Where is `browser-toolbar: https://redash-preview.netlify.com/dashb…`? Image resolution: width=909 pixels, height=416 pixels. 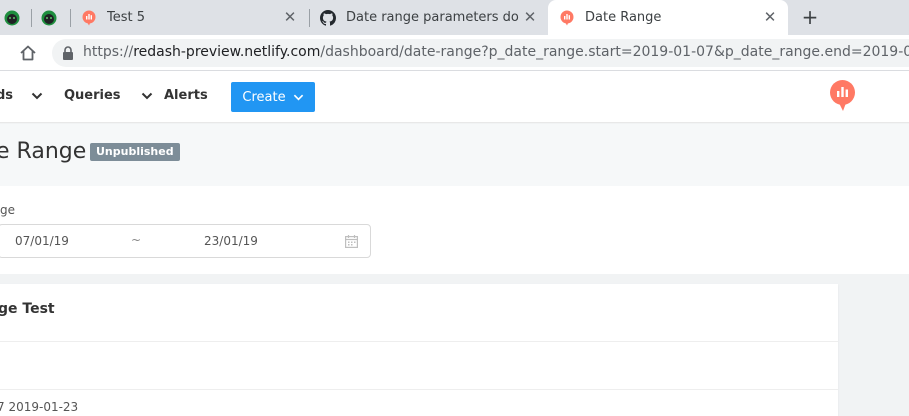 browser-toolbar: https://redash-preview.netlify.com/dashb… is located at coordinates (454, 53).